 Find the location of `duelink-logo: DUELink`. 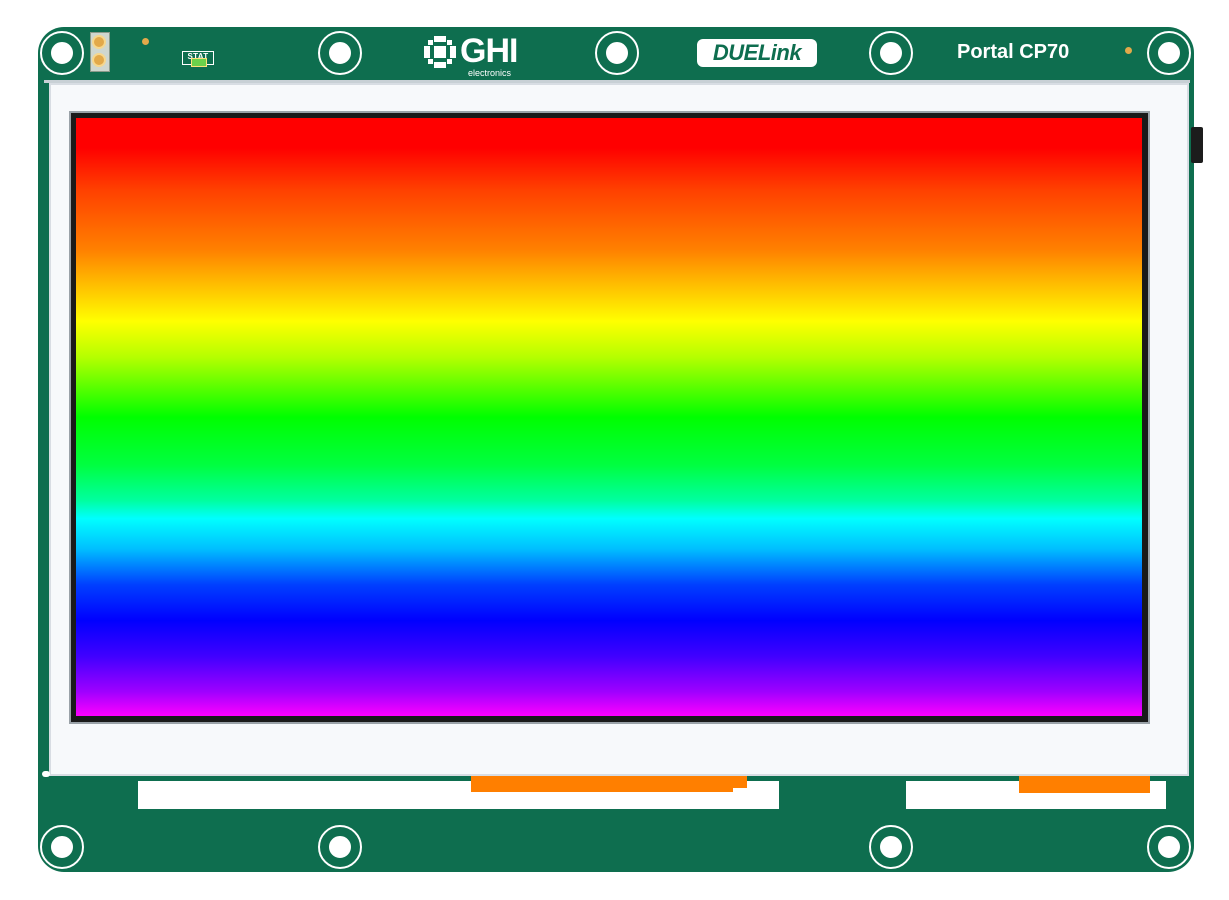

duelink-logo: DUELink is located at coordinates (757, 53).